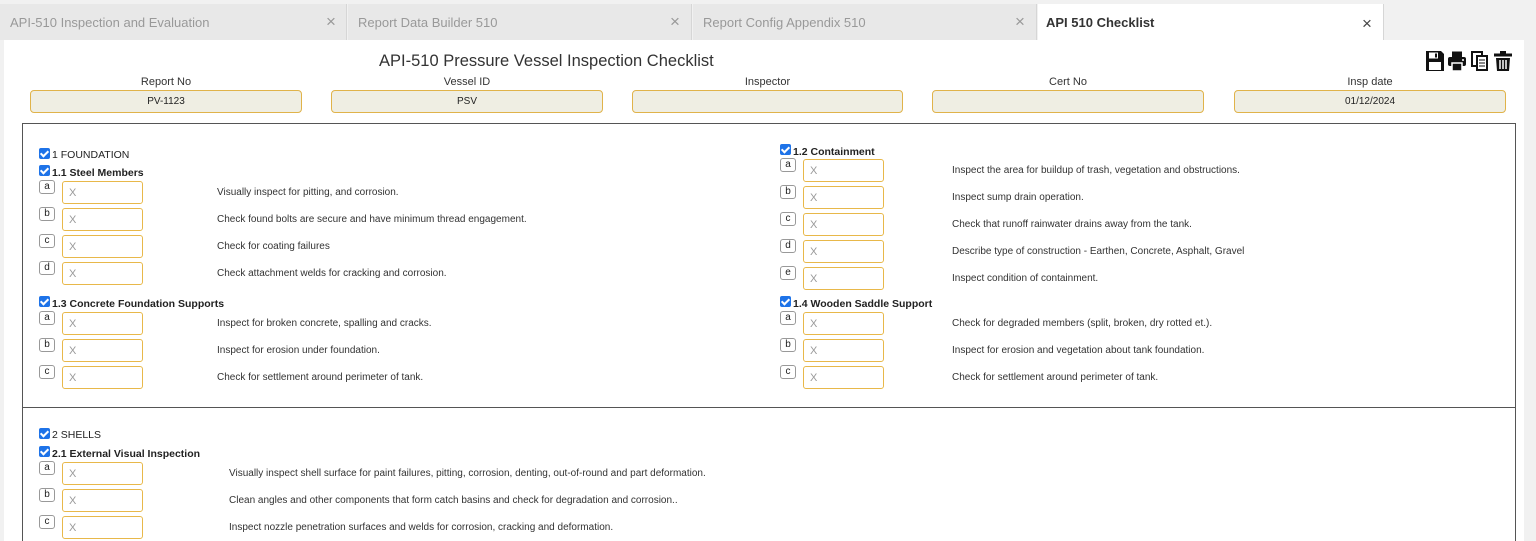 This screenshot has height=541, width=1536. What do you see at coordinates (428, 22) in the screenshot?
I see `tab-label: Report Data Builder 510` at bounding box center [428, 22].